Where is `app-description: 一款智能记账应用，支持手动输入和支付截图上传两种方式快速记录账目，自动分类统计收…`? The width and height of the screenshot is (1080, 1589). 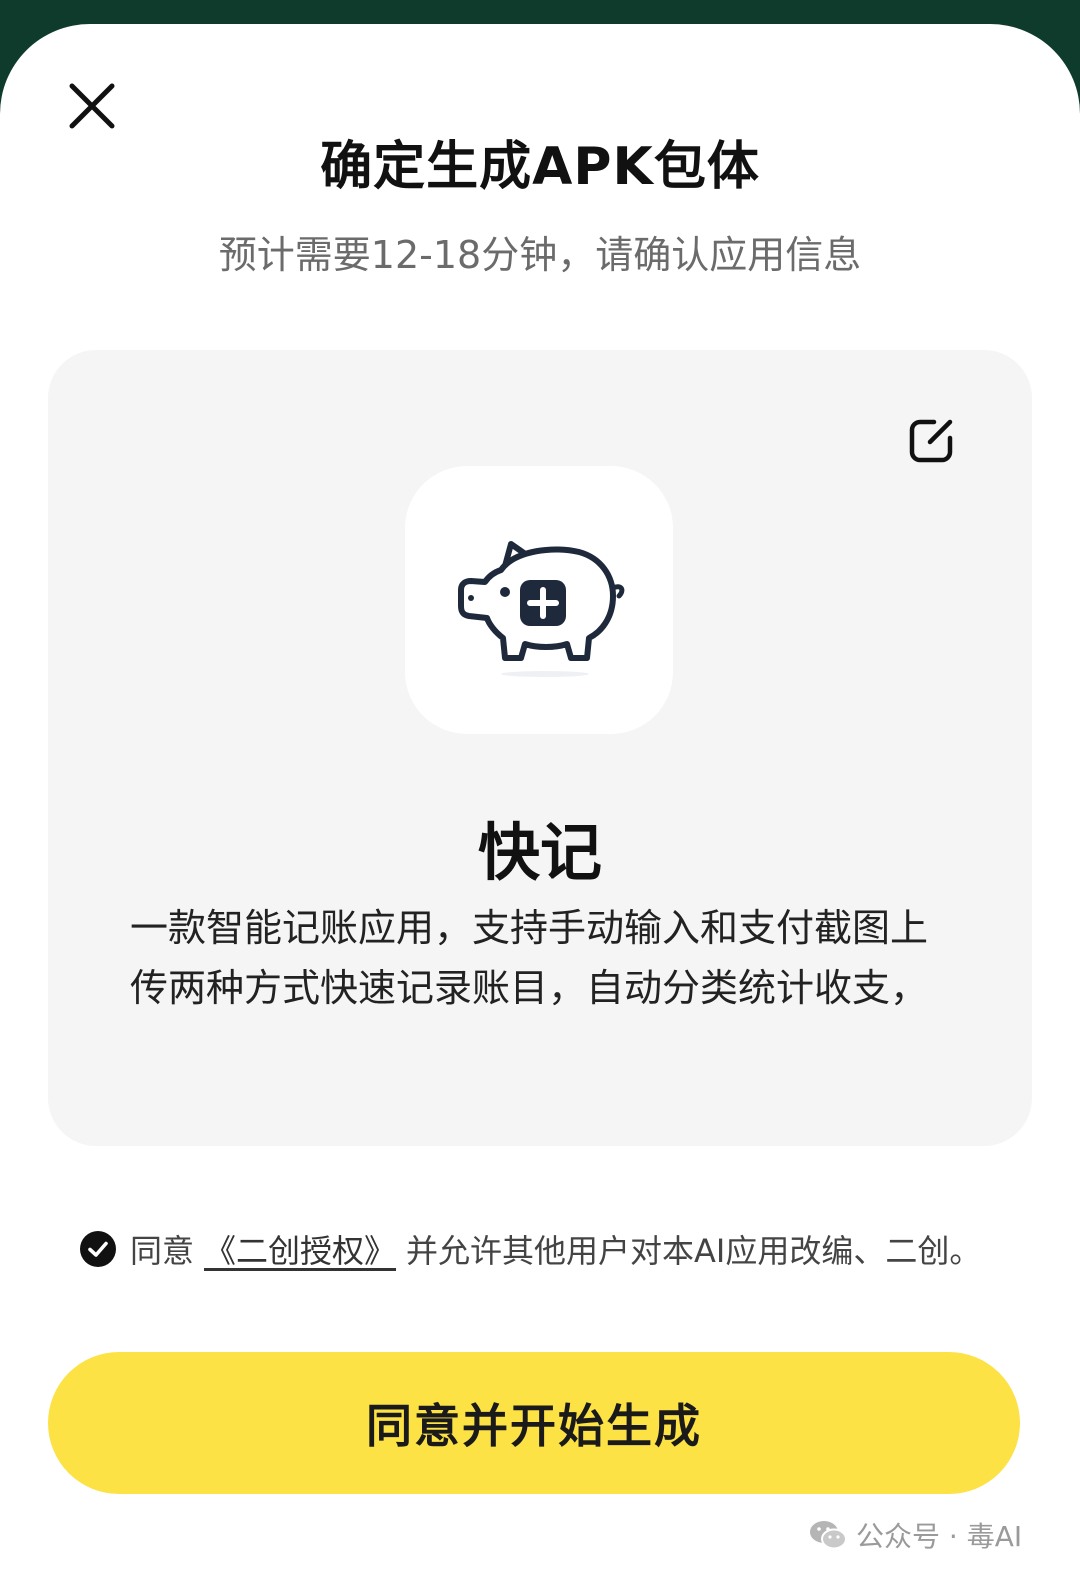 app-description: 一款智能记账应用，支持手动输入和支付截图上传两种方式快速记录账目，自动分类统计收… is located at coordinates (529, 958).